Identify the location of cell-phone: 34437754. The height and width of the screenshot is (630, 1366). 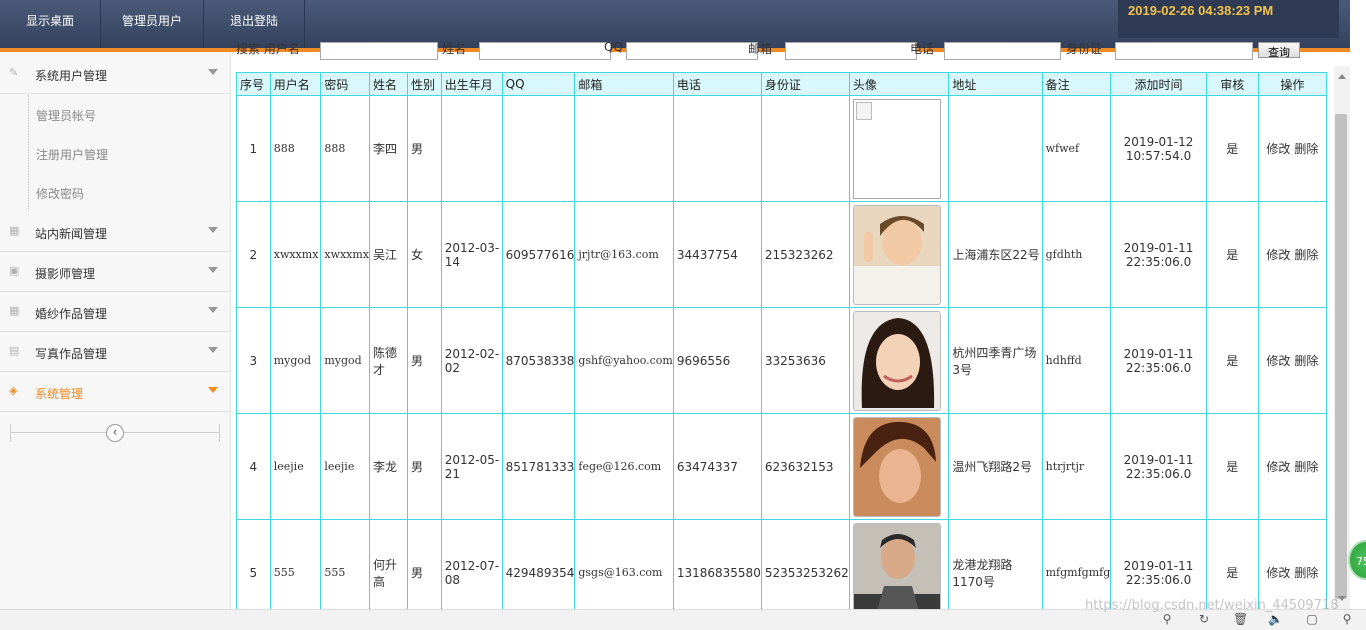
(717, 254).